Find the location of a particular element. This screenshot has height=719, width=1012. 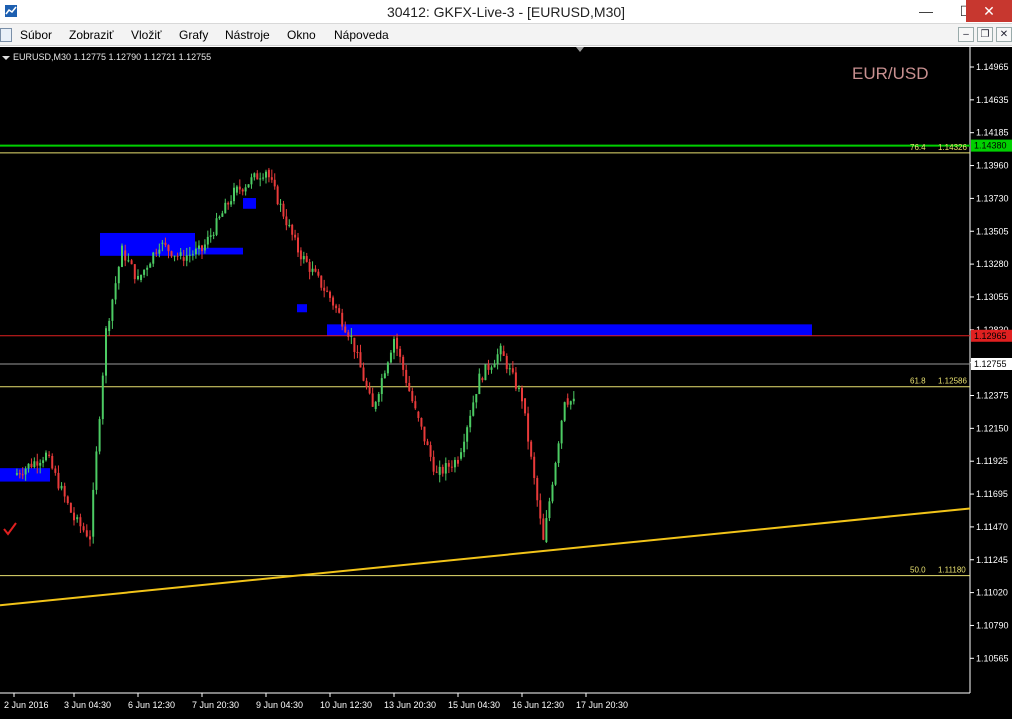

price-tag-label: 1.12965 is located at coordinates (990, 336).